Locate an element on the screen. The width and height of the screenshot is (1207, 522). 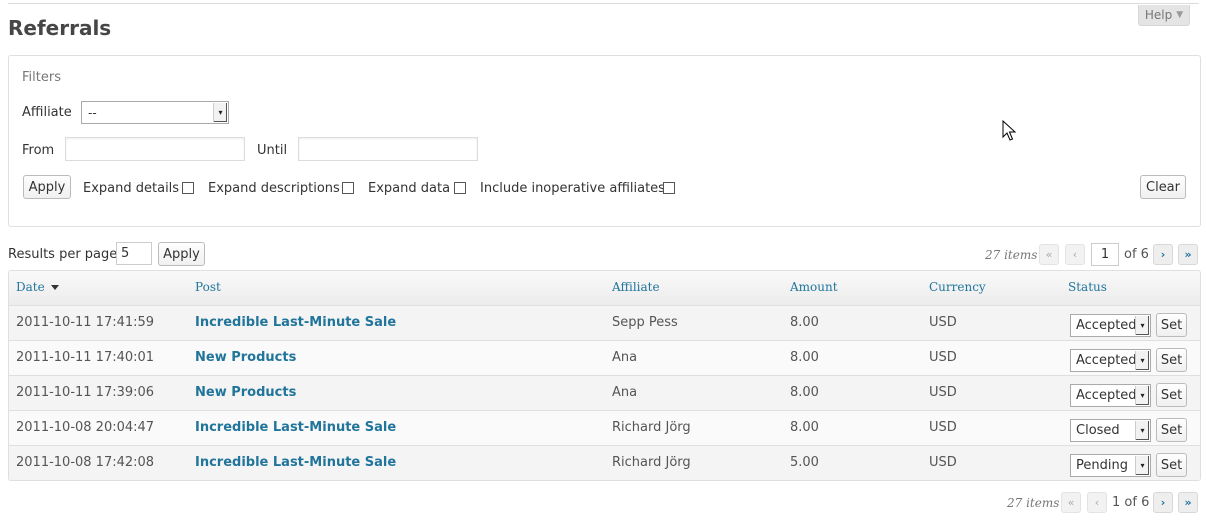
help-label: Help is located at coordinates (1158, 15).